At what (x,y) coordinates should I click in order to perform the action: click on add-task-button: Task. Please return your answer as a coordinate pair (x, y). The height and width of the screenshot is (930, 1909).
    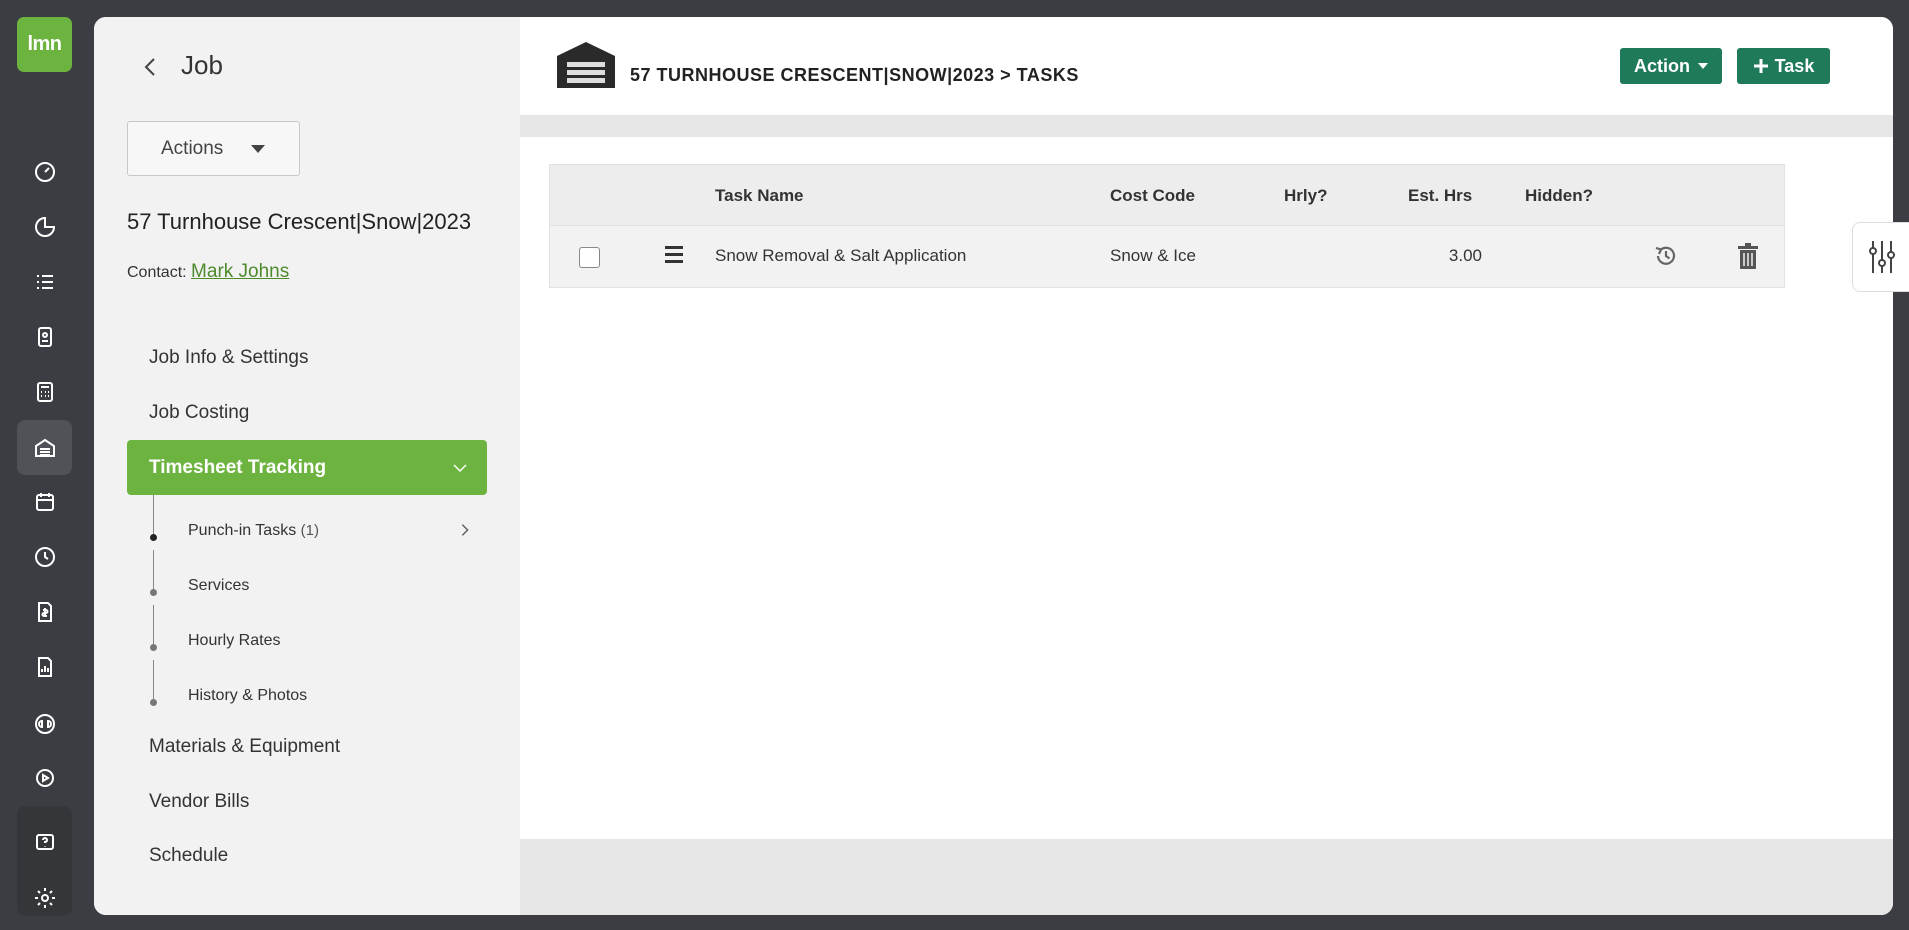
    Looking at the image, I should click on (1783, 66).